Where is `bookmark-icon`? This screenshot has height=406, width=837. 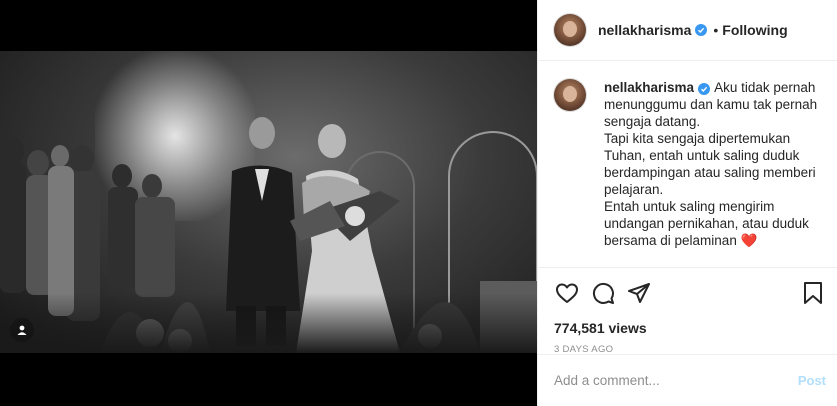
bookmark-icon is located at coordinates (813, 293).